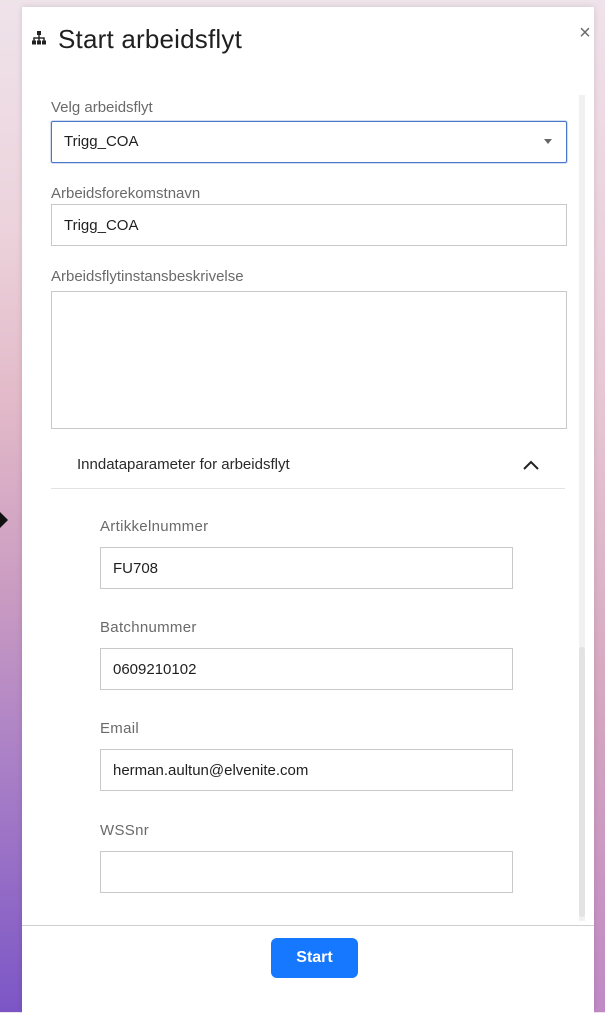 This screenshot has height=1013, width=605. I want to click on caret-down-icon, so click(548, 141).